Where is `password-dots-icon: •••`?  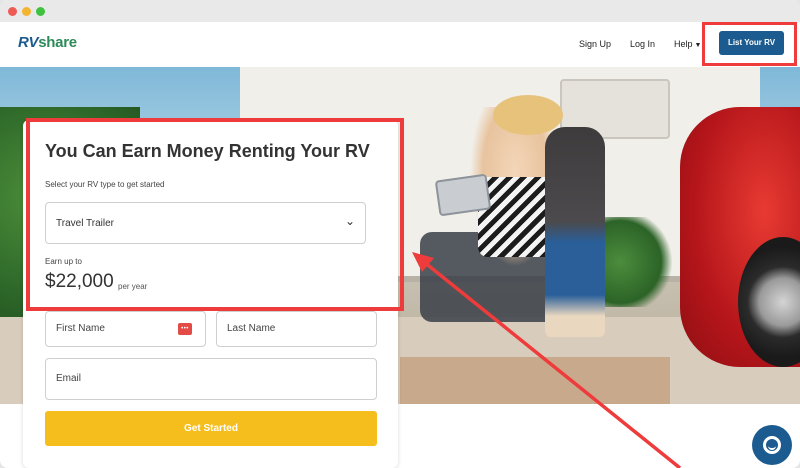 password-dots-icon: ••• is located at coordinates (185, 329).